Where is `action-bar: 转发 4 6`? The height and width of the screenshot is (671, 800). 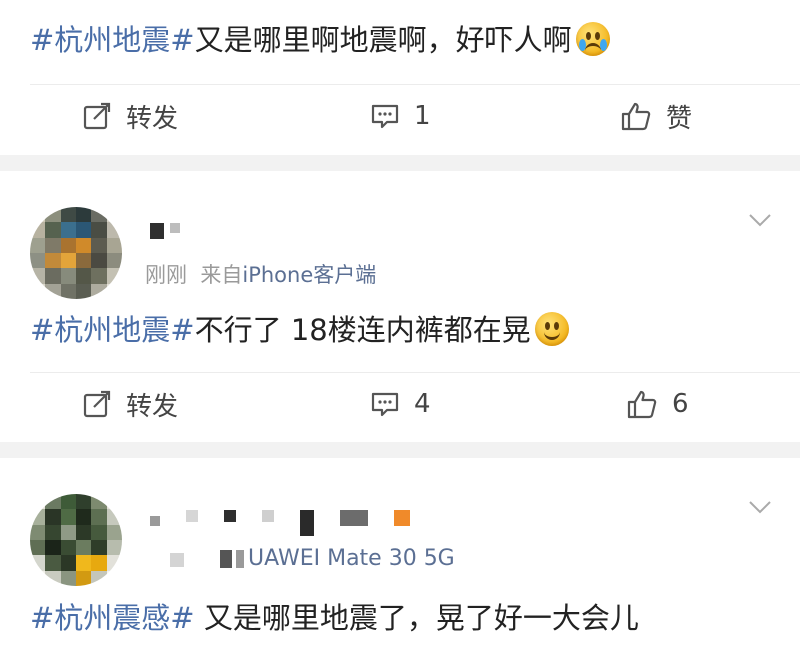
action-bar: 转发 4 6 is located at coordinates (400, 404).